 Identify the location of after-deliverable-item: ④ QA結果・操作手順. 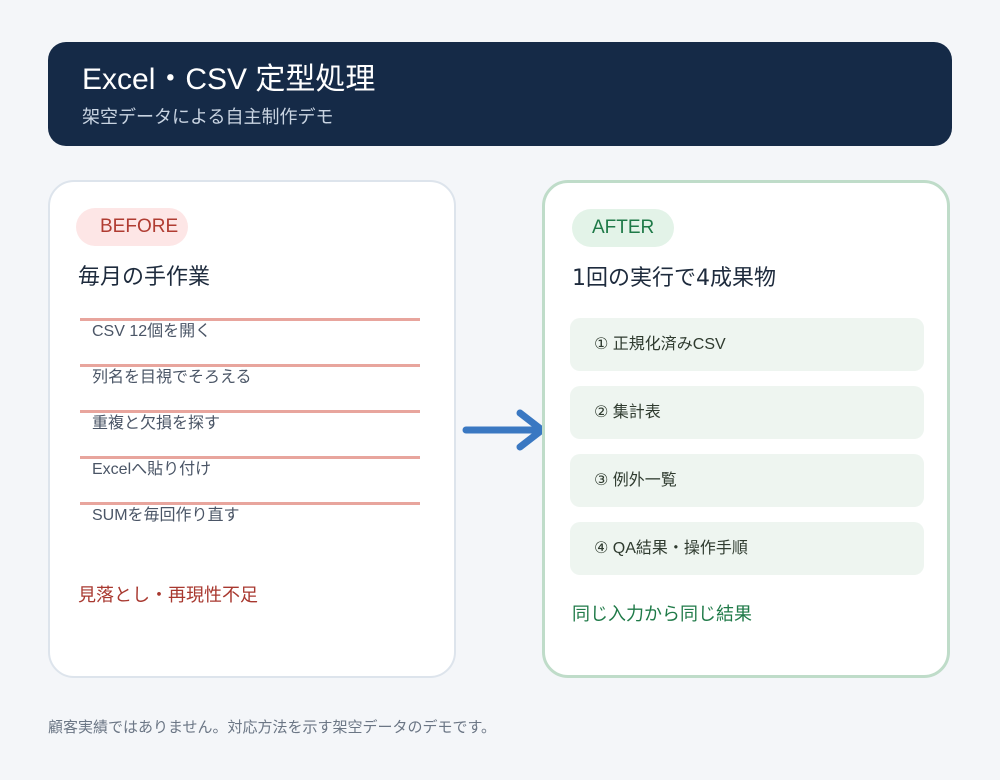
(747, 548).